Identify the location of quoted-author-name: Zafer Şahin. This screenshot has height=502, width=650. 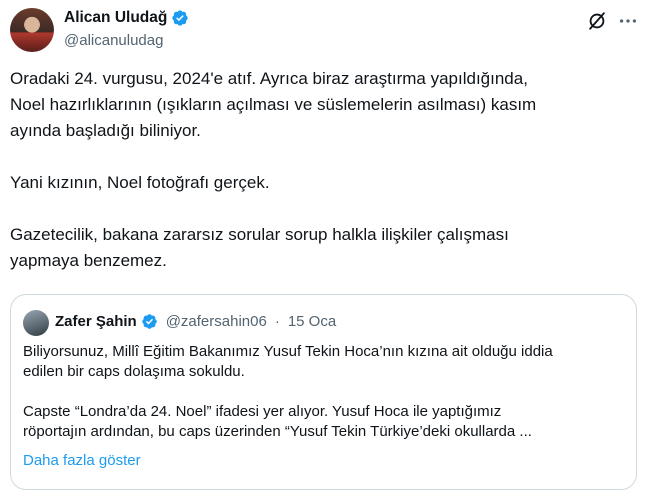
(96, 321).